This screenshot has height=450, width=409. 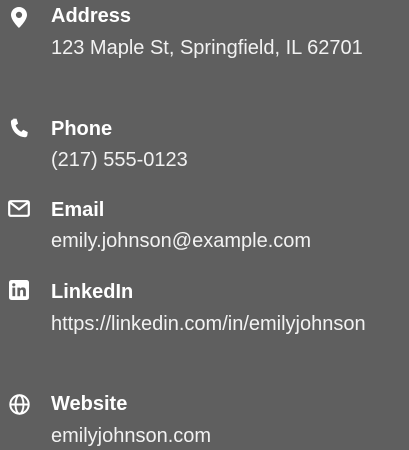 I want to click on phone-icon, so click(x=19, y=129).